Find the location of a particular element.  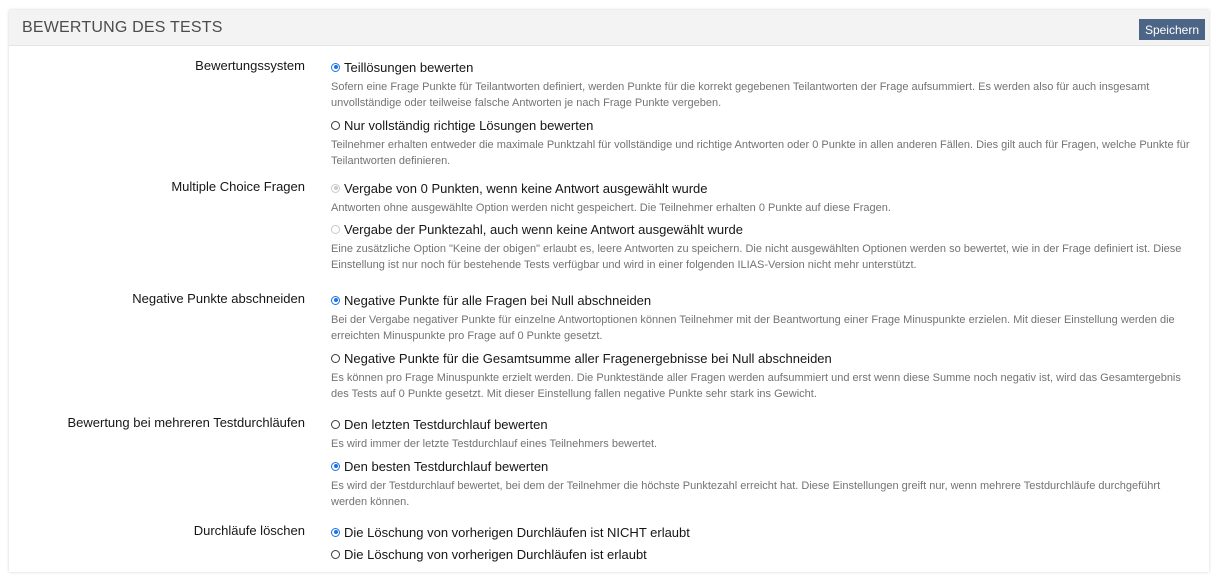

radio-button-full-correct-only is located at coordinates (335, 125).